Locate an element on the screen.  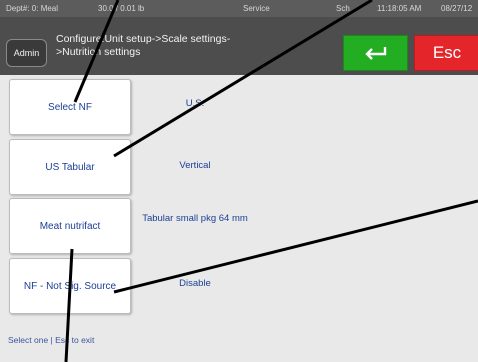
select-nf-value: U.S. is located at coordinates (195, 103).